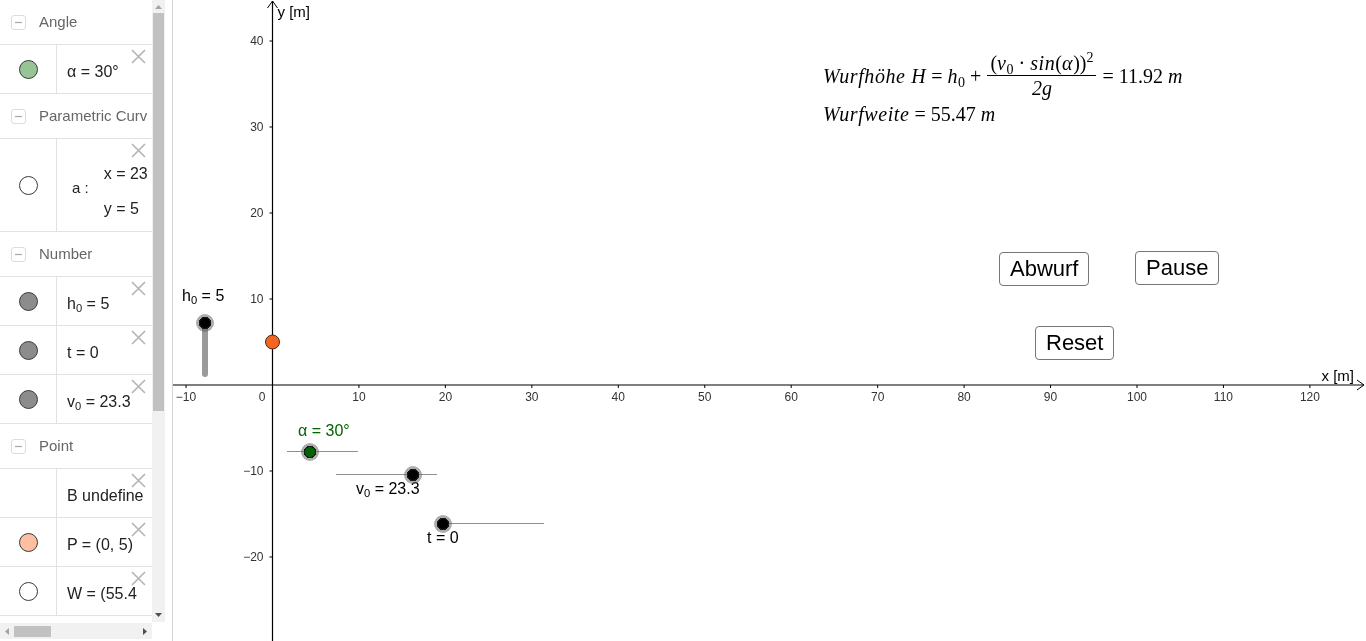  I want to click on slider-label: v$_{0}$ = 23.3, so click(388, 489).